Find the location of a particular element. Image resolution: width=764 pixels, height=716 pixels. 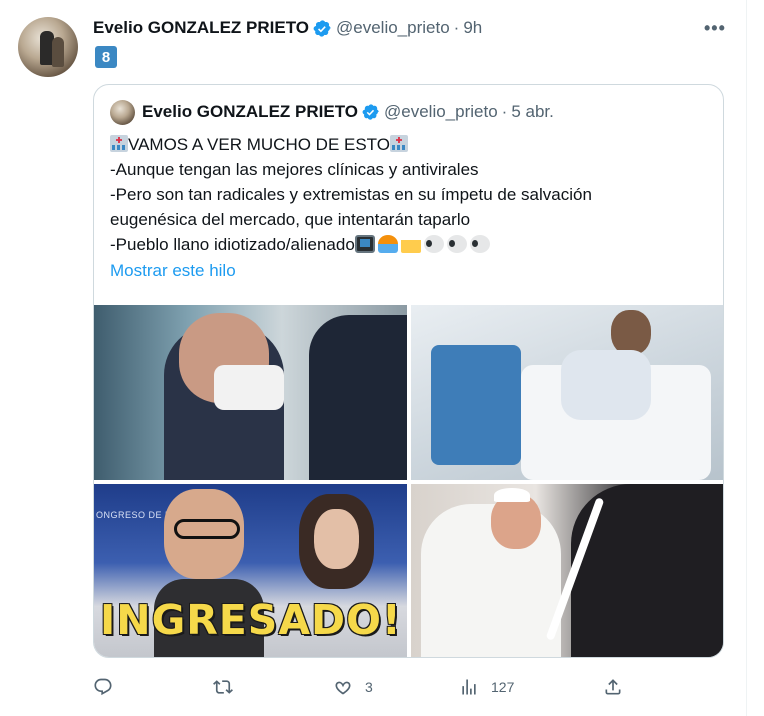

beach-umbrella-icon is located at coordinates (387, 244).